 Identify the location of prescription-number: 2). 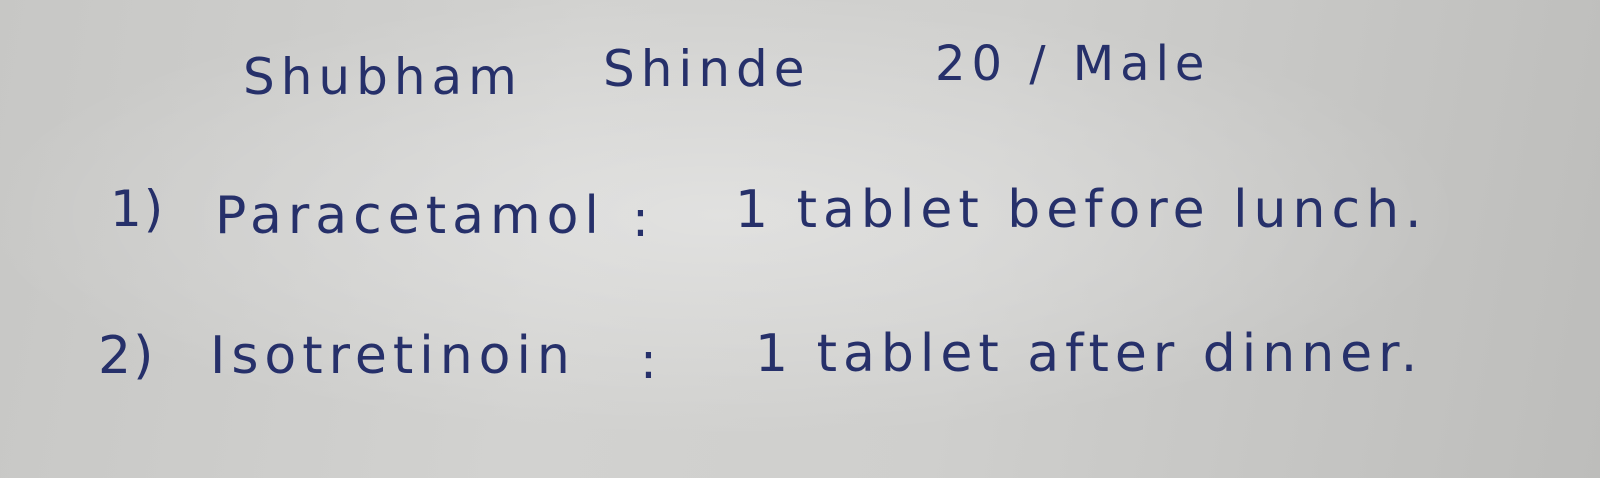
(127, 356).